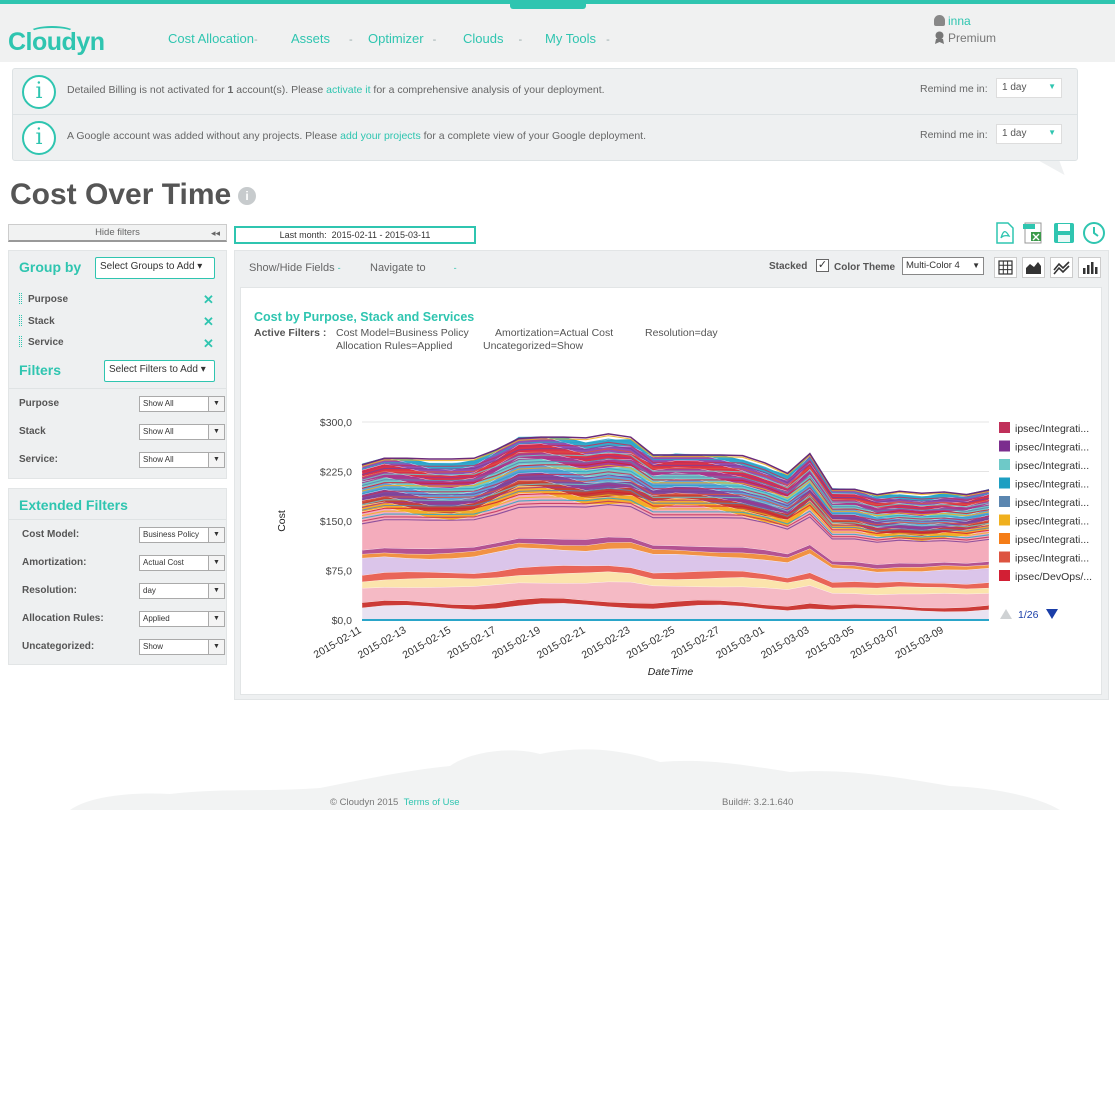 The height and width of the screenshot is (1115, 1115). What do you see at coordinates (182, 563) in the screenshot?
I see `amortization-select: Actual Cost ▼` at bounding box center [182, 563].